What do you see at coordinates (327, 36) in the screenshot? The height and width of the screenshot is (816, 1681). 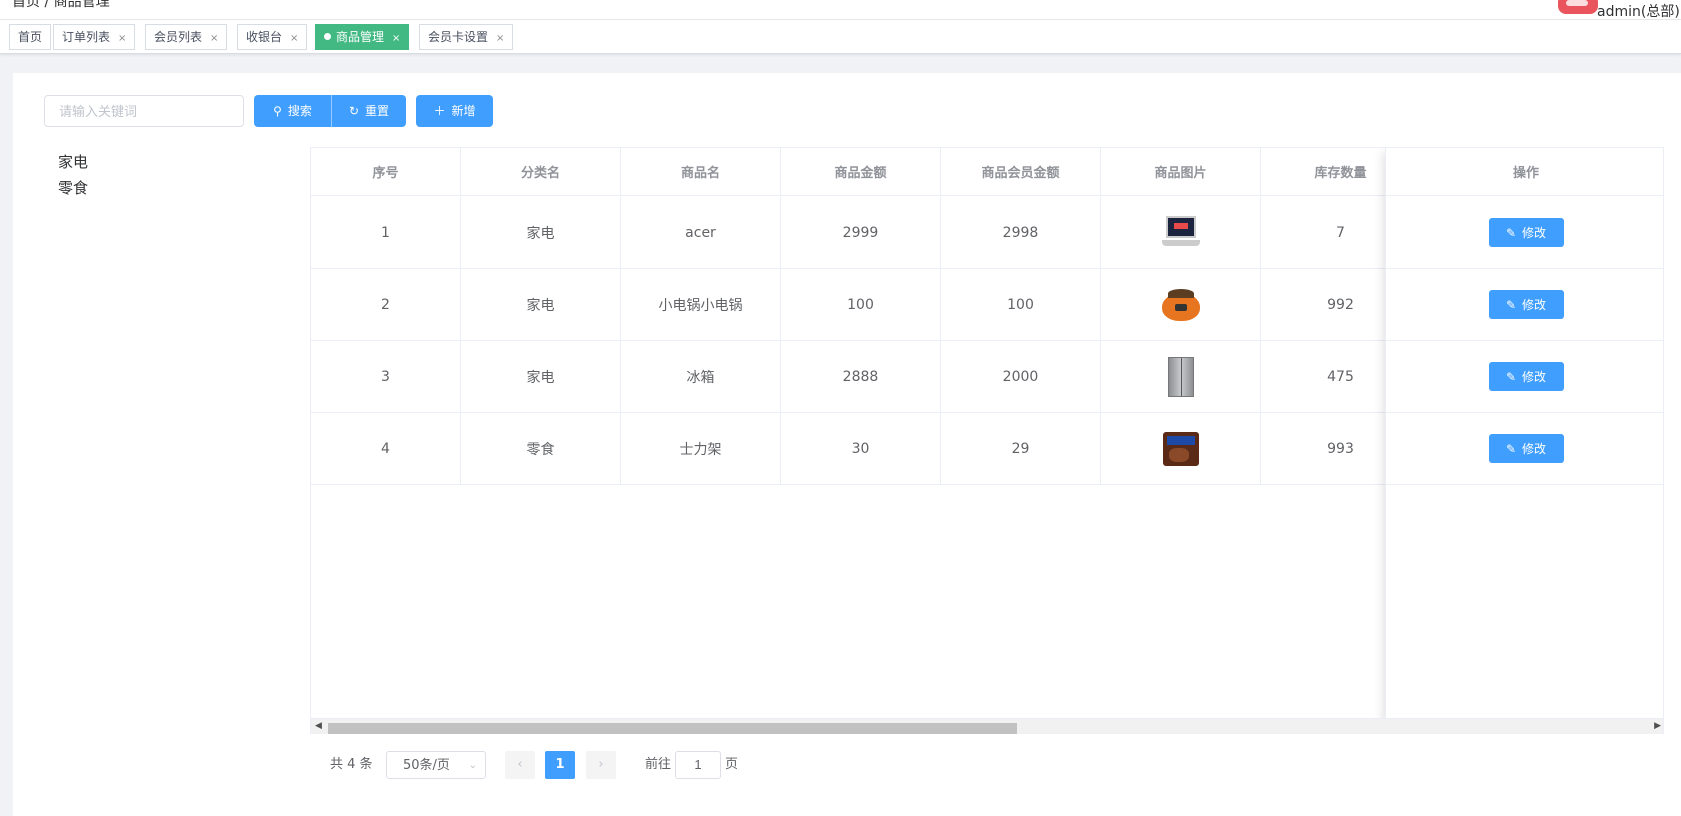 I see `active-dot-icon` at bounding box center [327, 36].